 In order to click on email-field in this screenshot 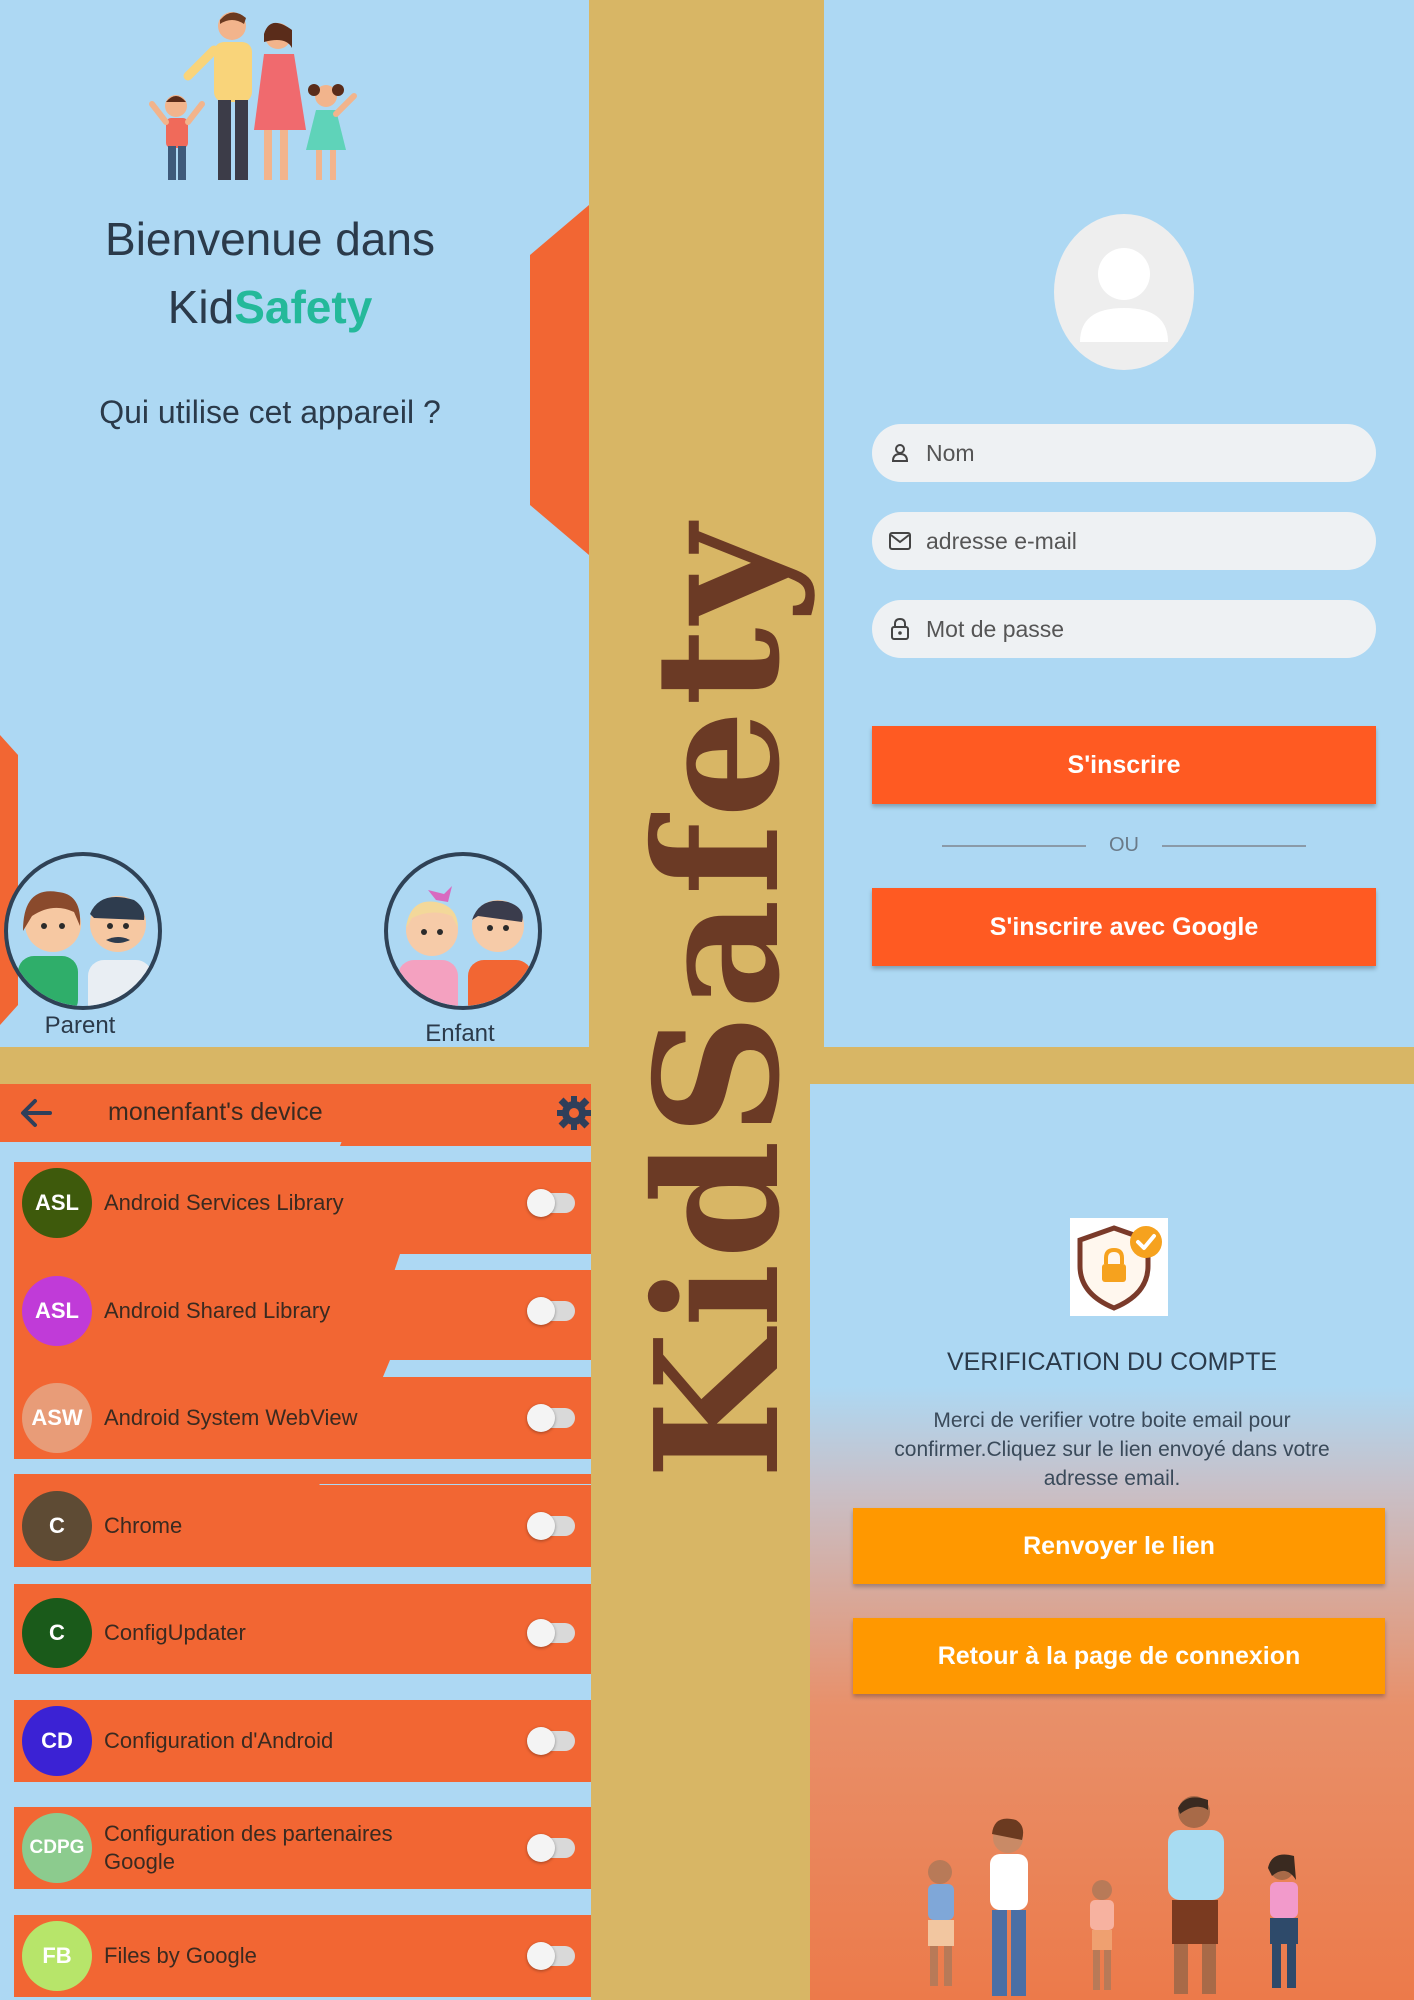, I will do `click(1124, 541)`.